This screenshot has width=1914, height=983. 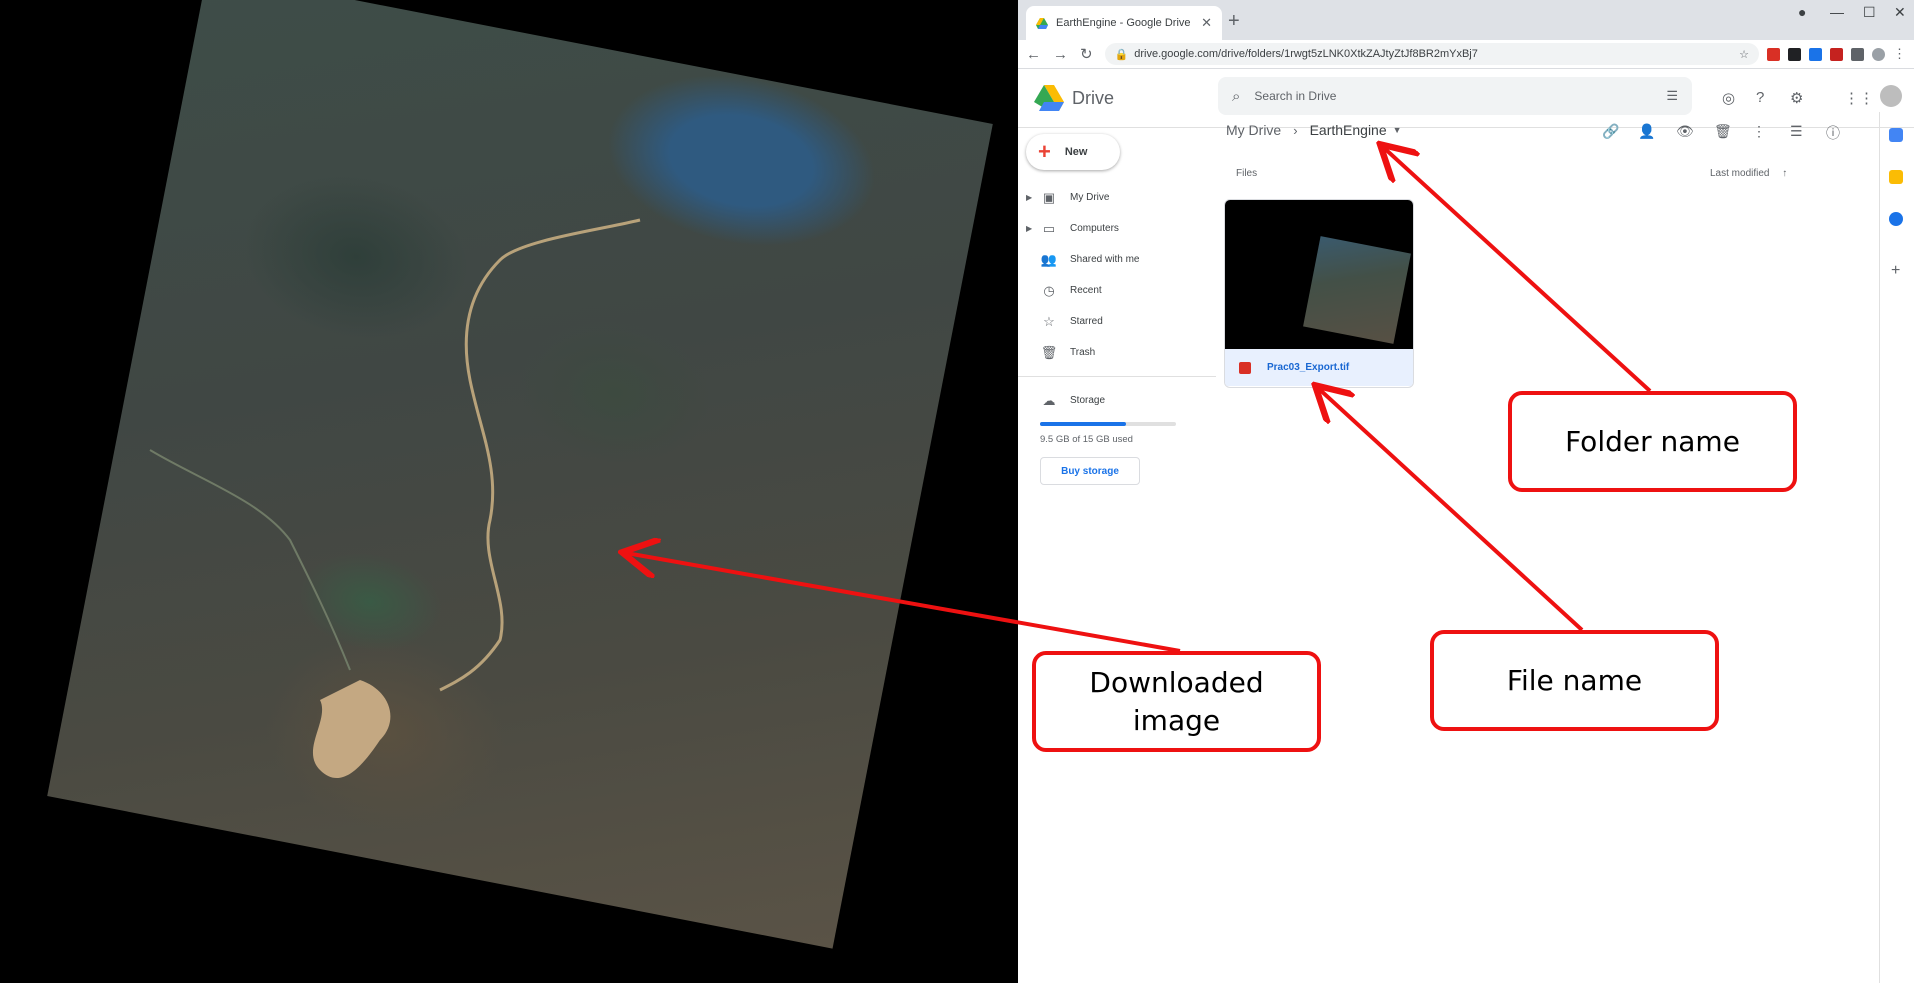 What do you see at coordinates (1466, 20) in the screenshot?
I see `tab-bar: EarthEngine - Google Drive ✕ + ● — ☐ ✕` at bounding box center [1466, 20].